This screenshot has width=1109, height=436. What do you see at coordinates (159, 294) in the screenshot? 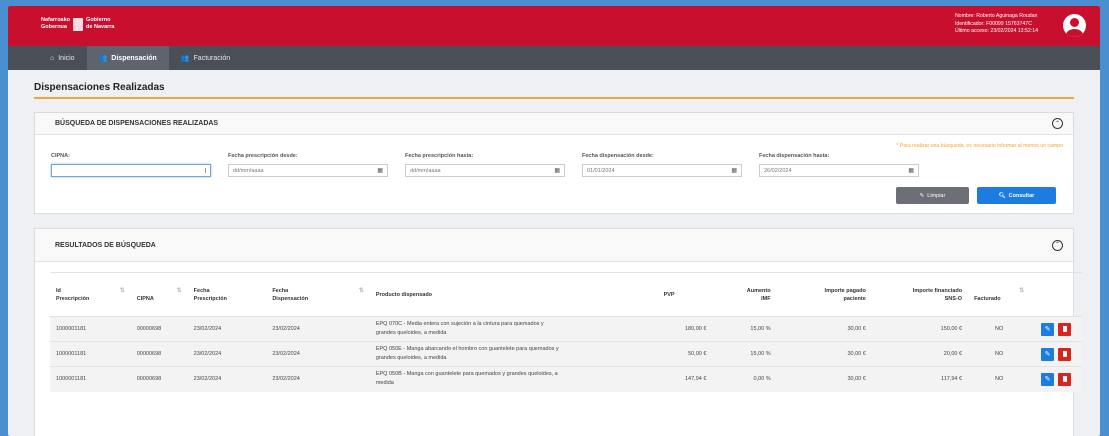
I see `col-cipna: ⇅ CIPNA` at bounding box center [159, 294].